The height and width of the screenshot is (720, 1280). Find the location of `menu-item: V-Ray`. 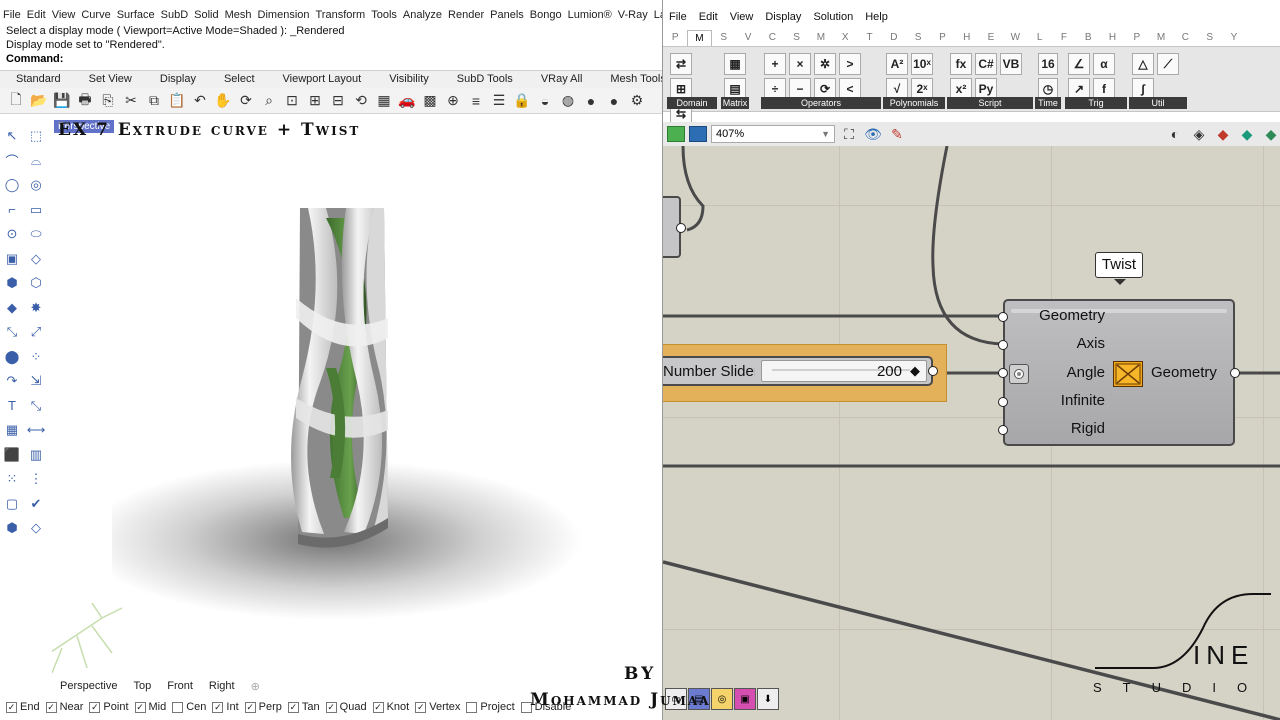

menu-item: V-Ray is located at coordinates (633, 15).